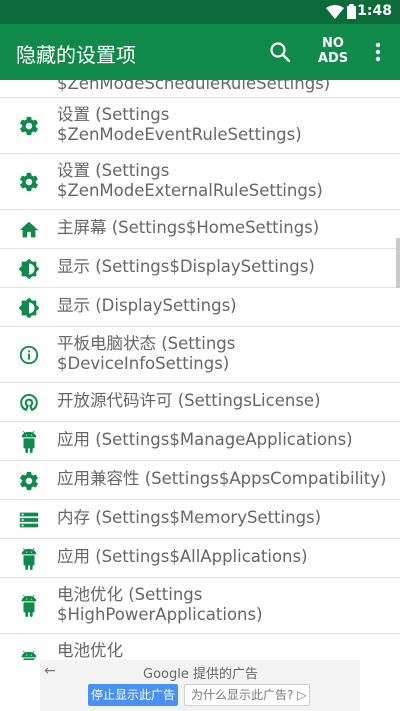 Image resolution: width=400 pixels, height=711 pixels. Describe the element at coordinates (76, 55) in the screenshot. I see `page-title: 隐藏的设置项` at that location.